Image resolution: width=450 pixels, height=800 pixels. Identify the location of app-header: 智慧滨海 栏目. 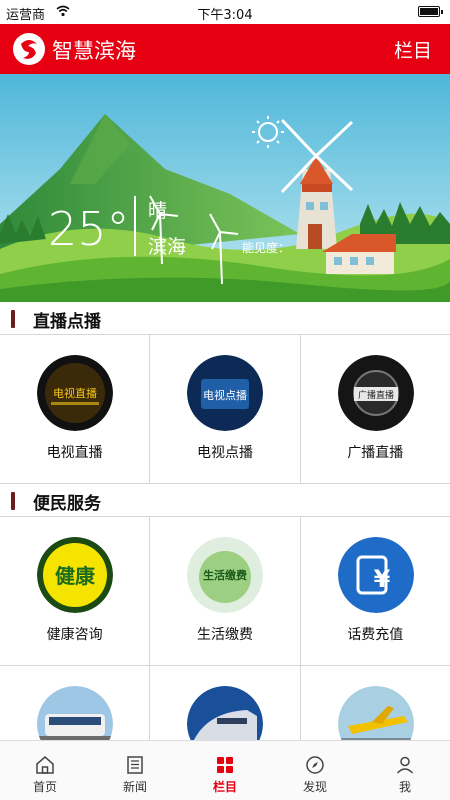
(225, 49).